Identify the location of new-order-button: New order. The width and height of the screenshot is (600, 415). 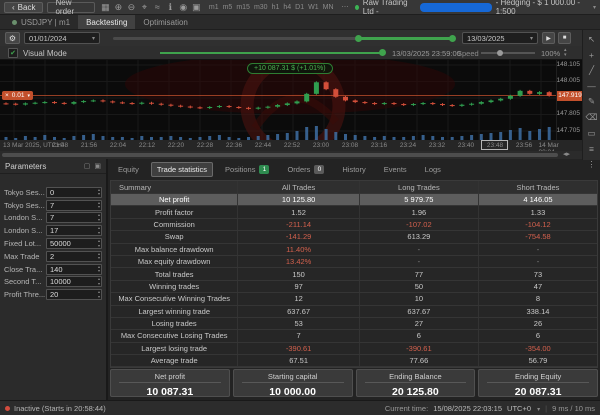
(71, 8).